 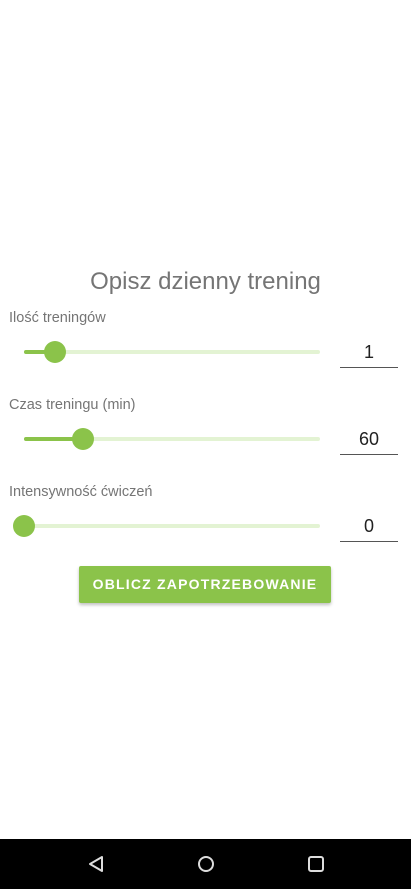 What do you see at coordinates (316, 864) in the screenshot?
I see `recents-icon` at bounding box center [316, 864].